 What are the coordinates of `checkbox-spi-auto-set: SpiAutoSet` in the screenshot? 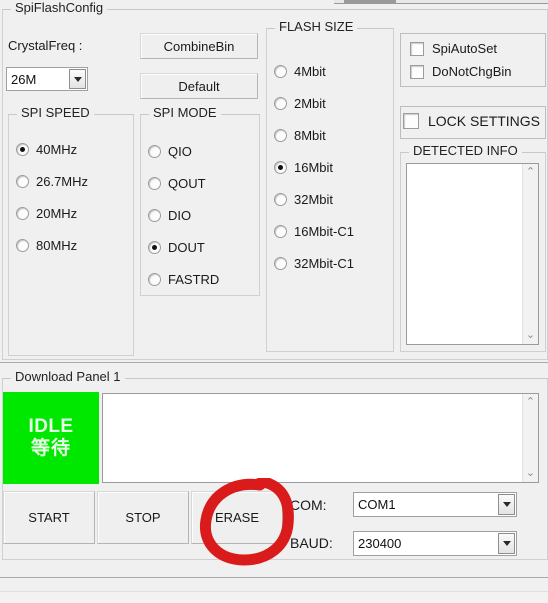 It's located at (453, 48).